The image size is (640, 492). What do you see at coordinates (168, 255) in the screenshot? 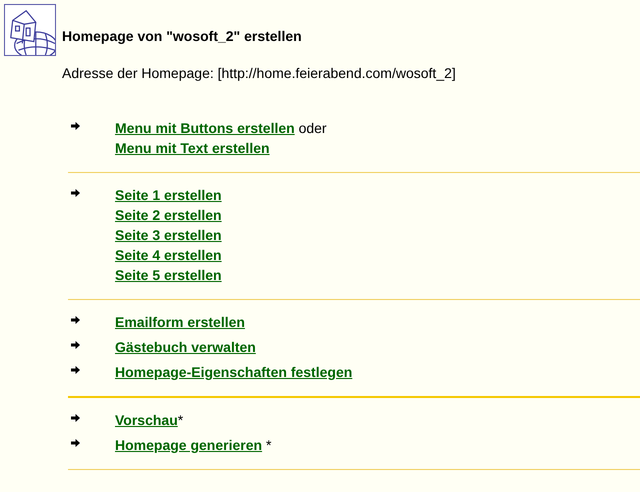
I see `action-link: Seite 4 erstellen` at bounding box center [168, 255].